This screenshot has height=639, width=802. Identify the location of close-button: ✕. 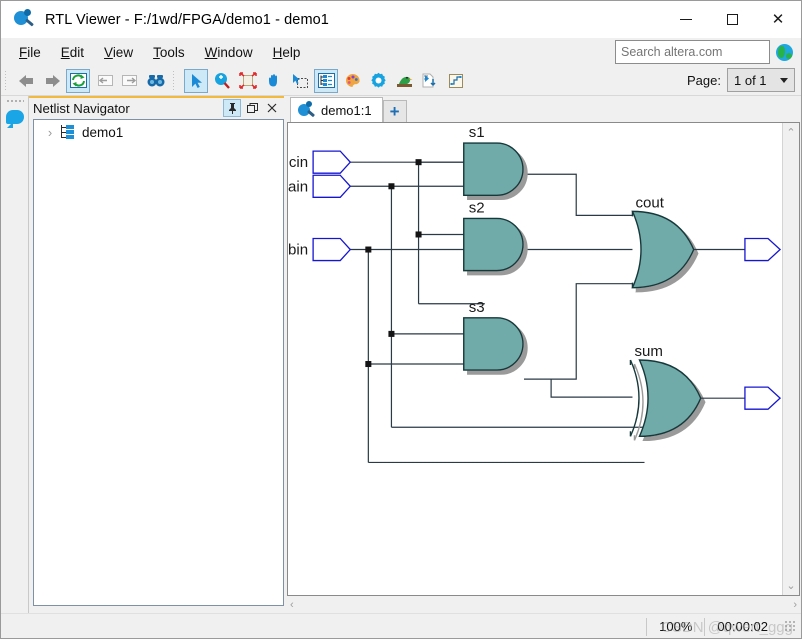
(778, 19).